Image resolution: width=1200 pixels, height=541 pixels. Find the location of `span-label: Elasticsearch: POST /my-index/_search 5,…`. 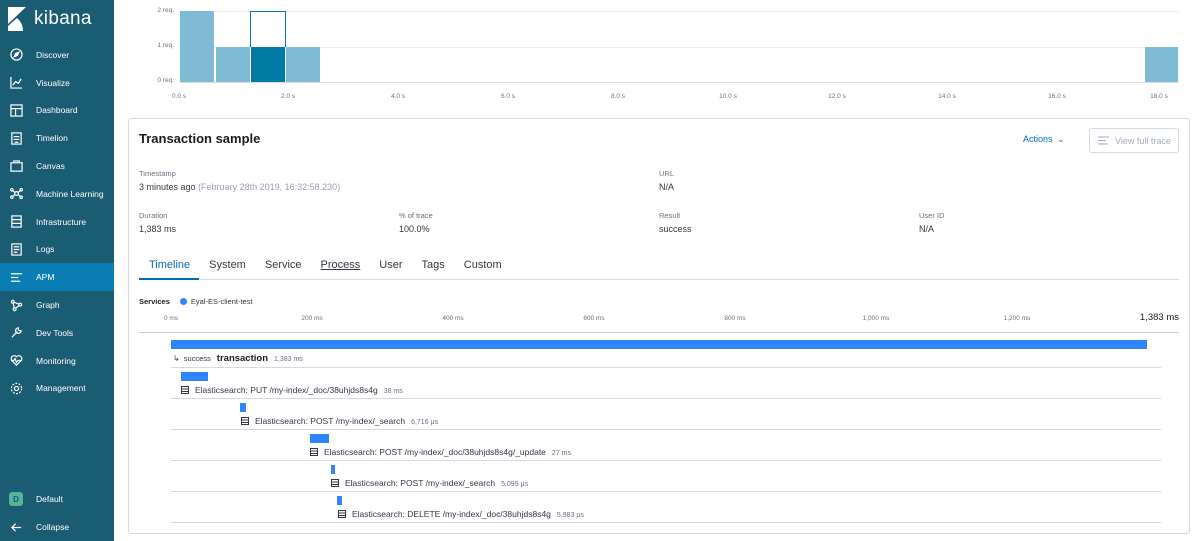

span-label: Elasticsearch: POST /my-index/_search 5,… is located at coordinates (429, 483).